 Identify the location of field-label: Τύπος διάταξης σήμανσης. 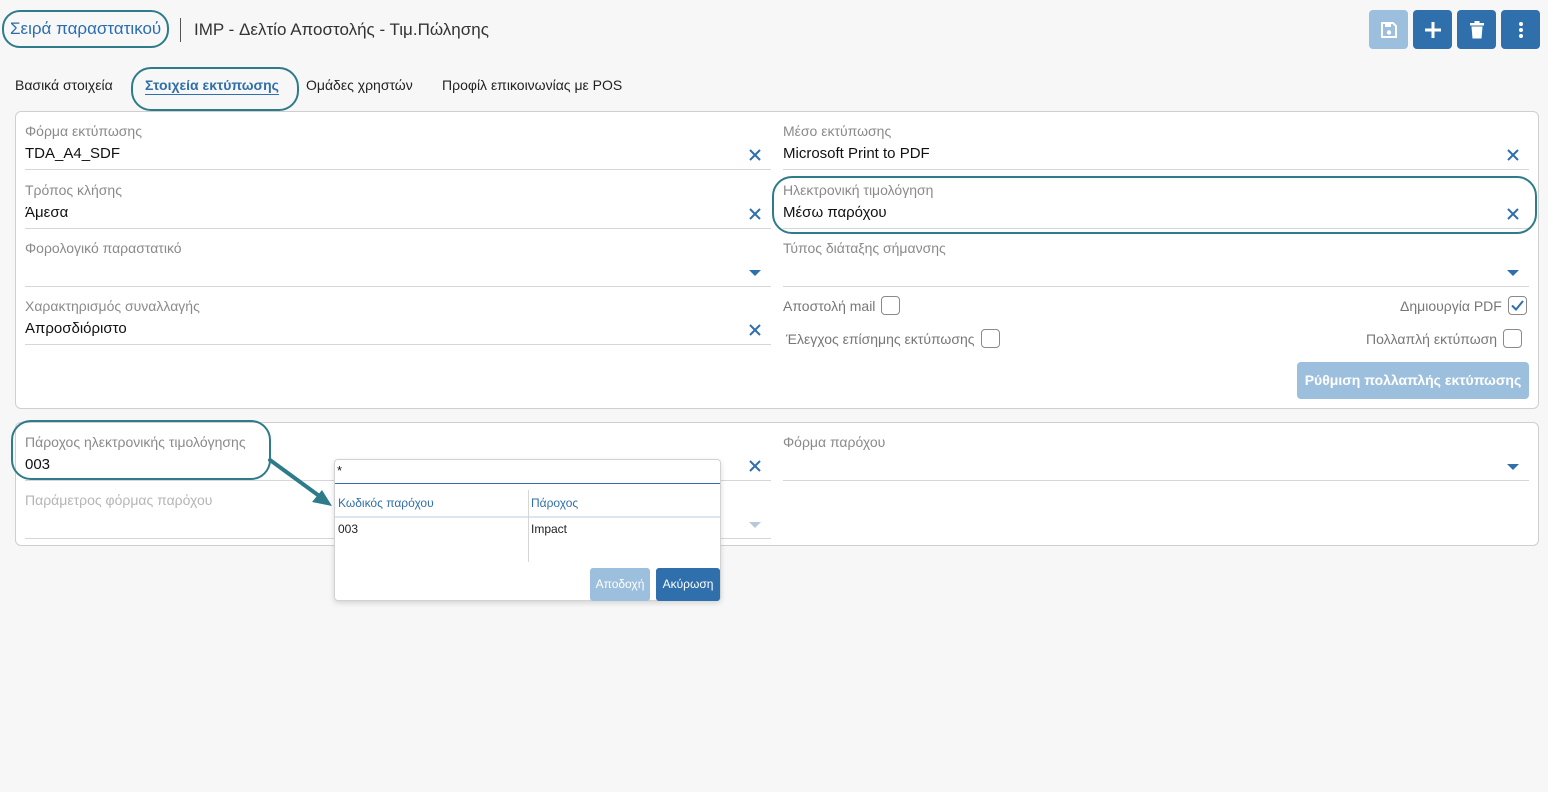
(864, 248).